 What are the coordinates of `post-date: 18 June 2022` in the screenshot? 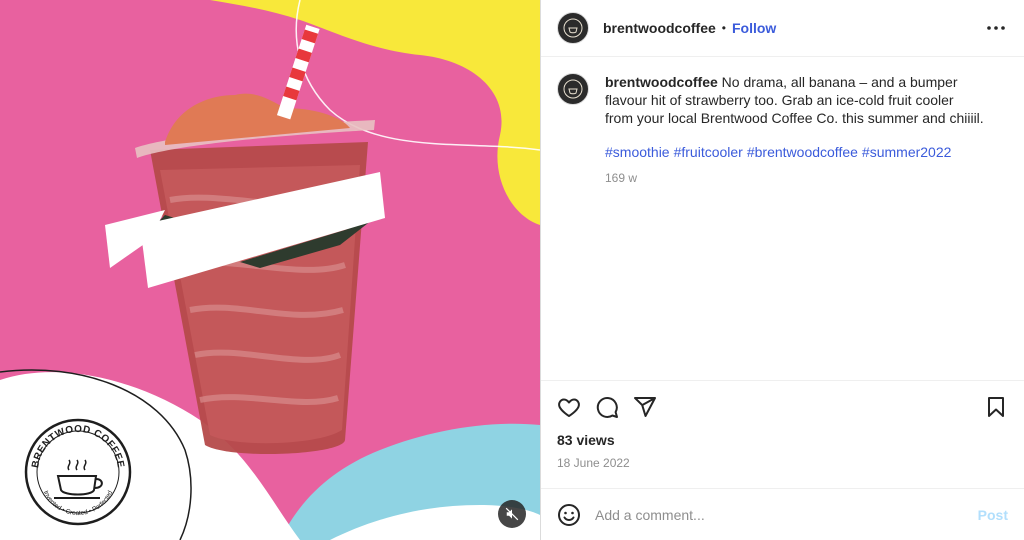 It's located at (593, 463).